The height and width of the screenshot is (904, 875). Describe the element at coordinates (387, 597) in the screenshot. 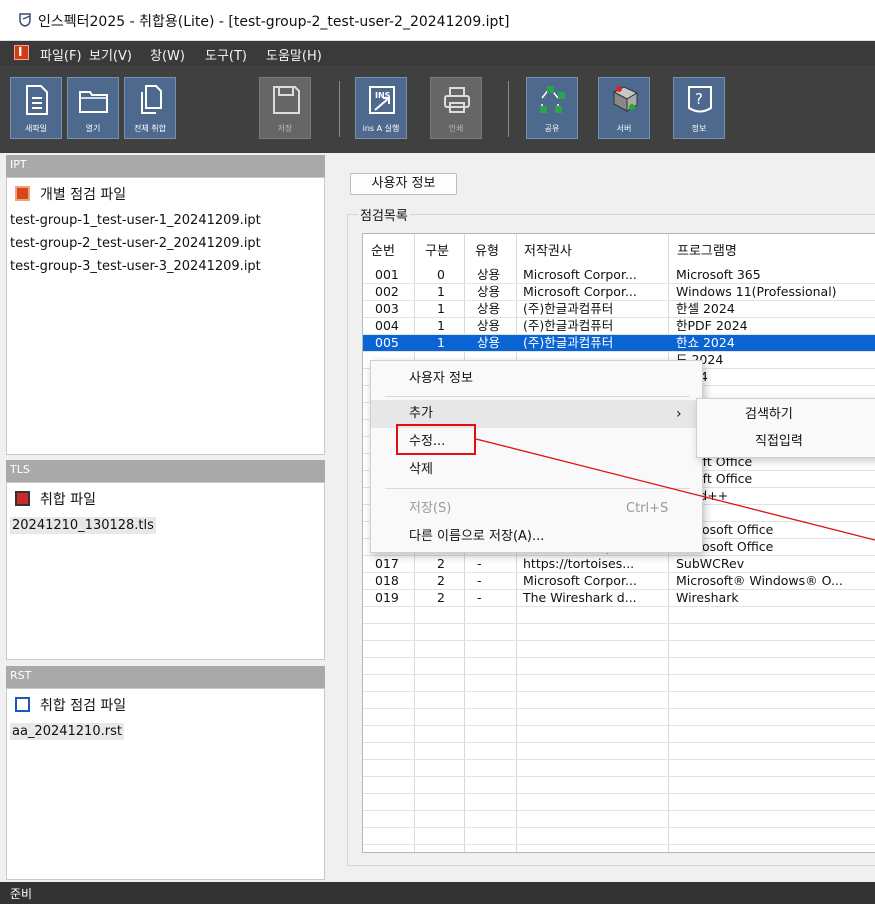

I see `cell-no: 019` at that location.